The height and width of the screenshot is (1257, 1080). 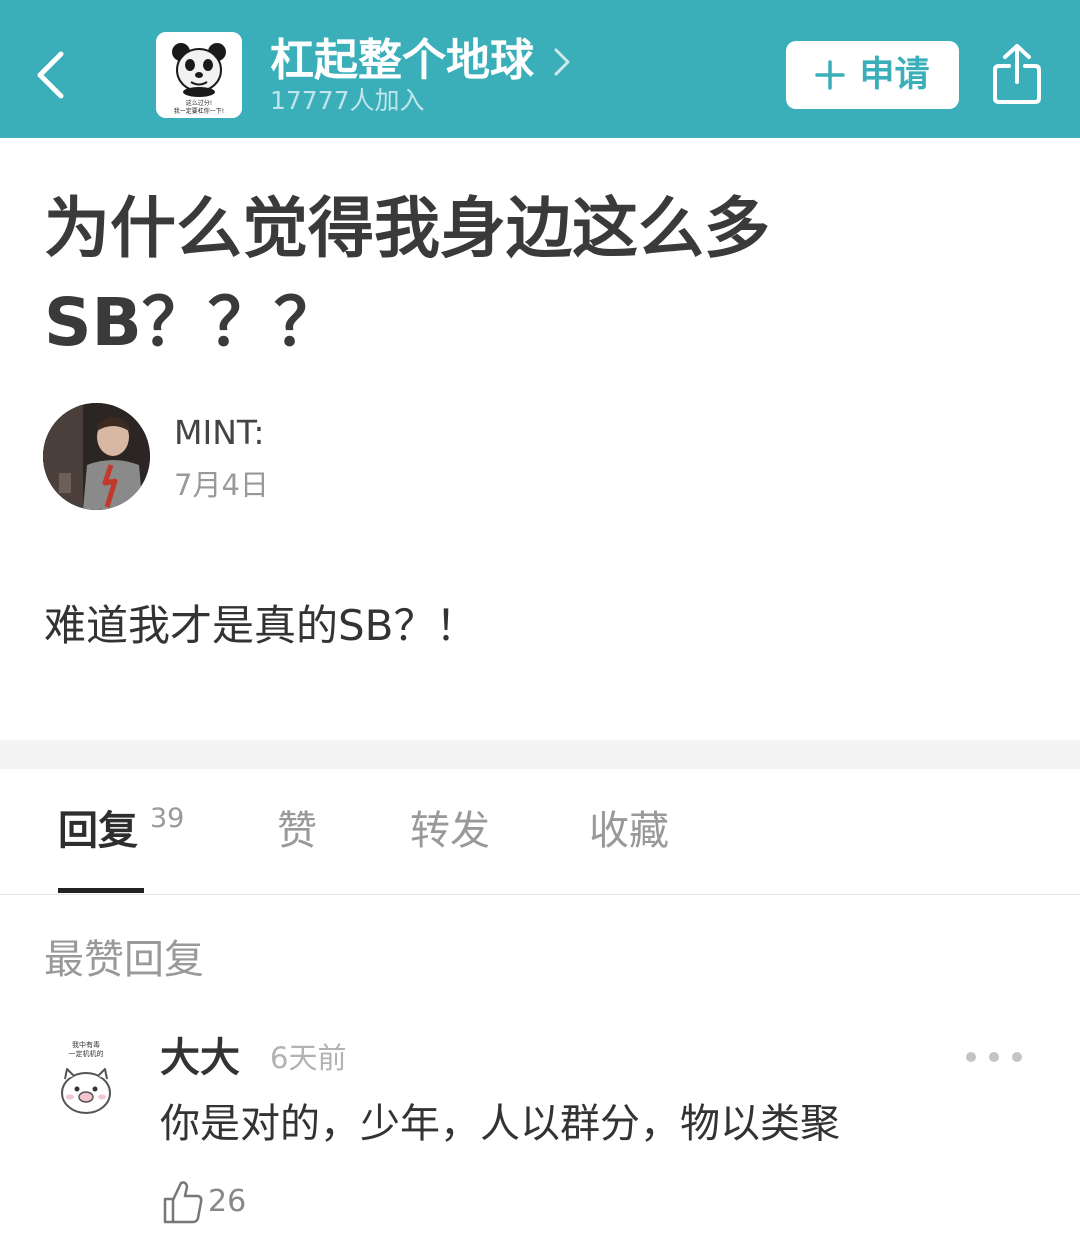 What do you see at coordinates (830, 75) in the screenshot?
I see `plus-icon` at bounding box center [830, 75].